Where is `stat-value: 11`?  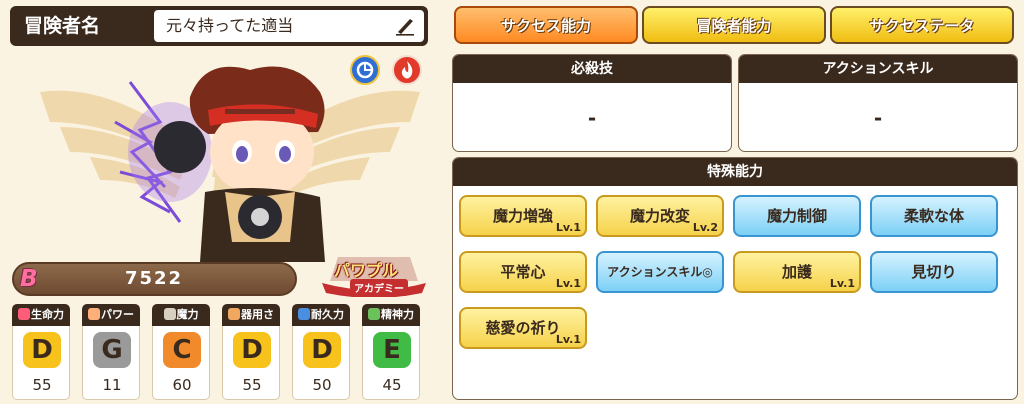
stat-value: 11 is located at coordinates (112, 385).